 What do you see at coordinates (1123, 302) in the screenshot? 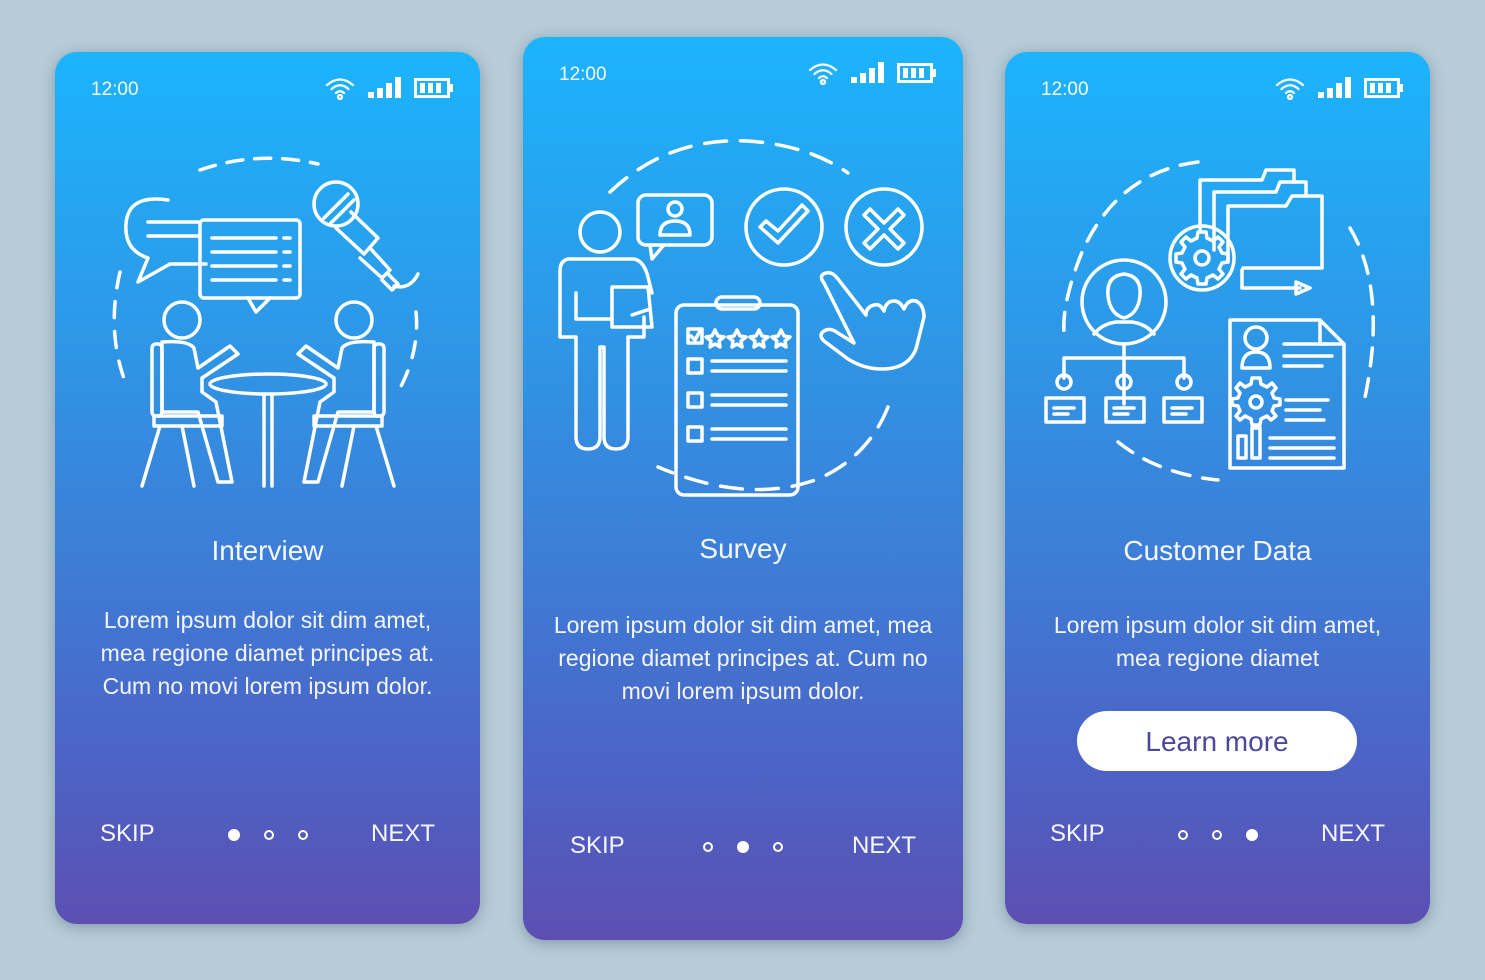
I see `user-avatar-icon` at bounding box center [1123, 302].